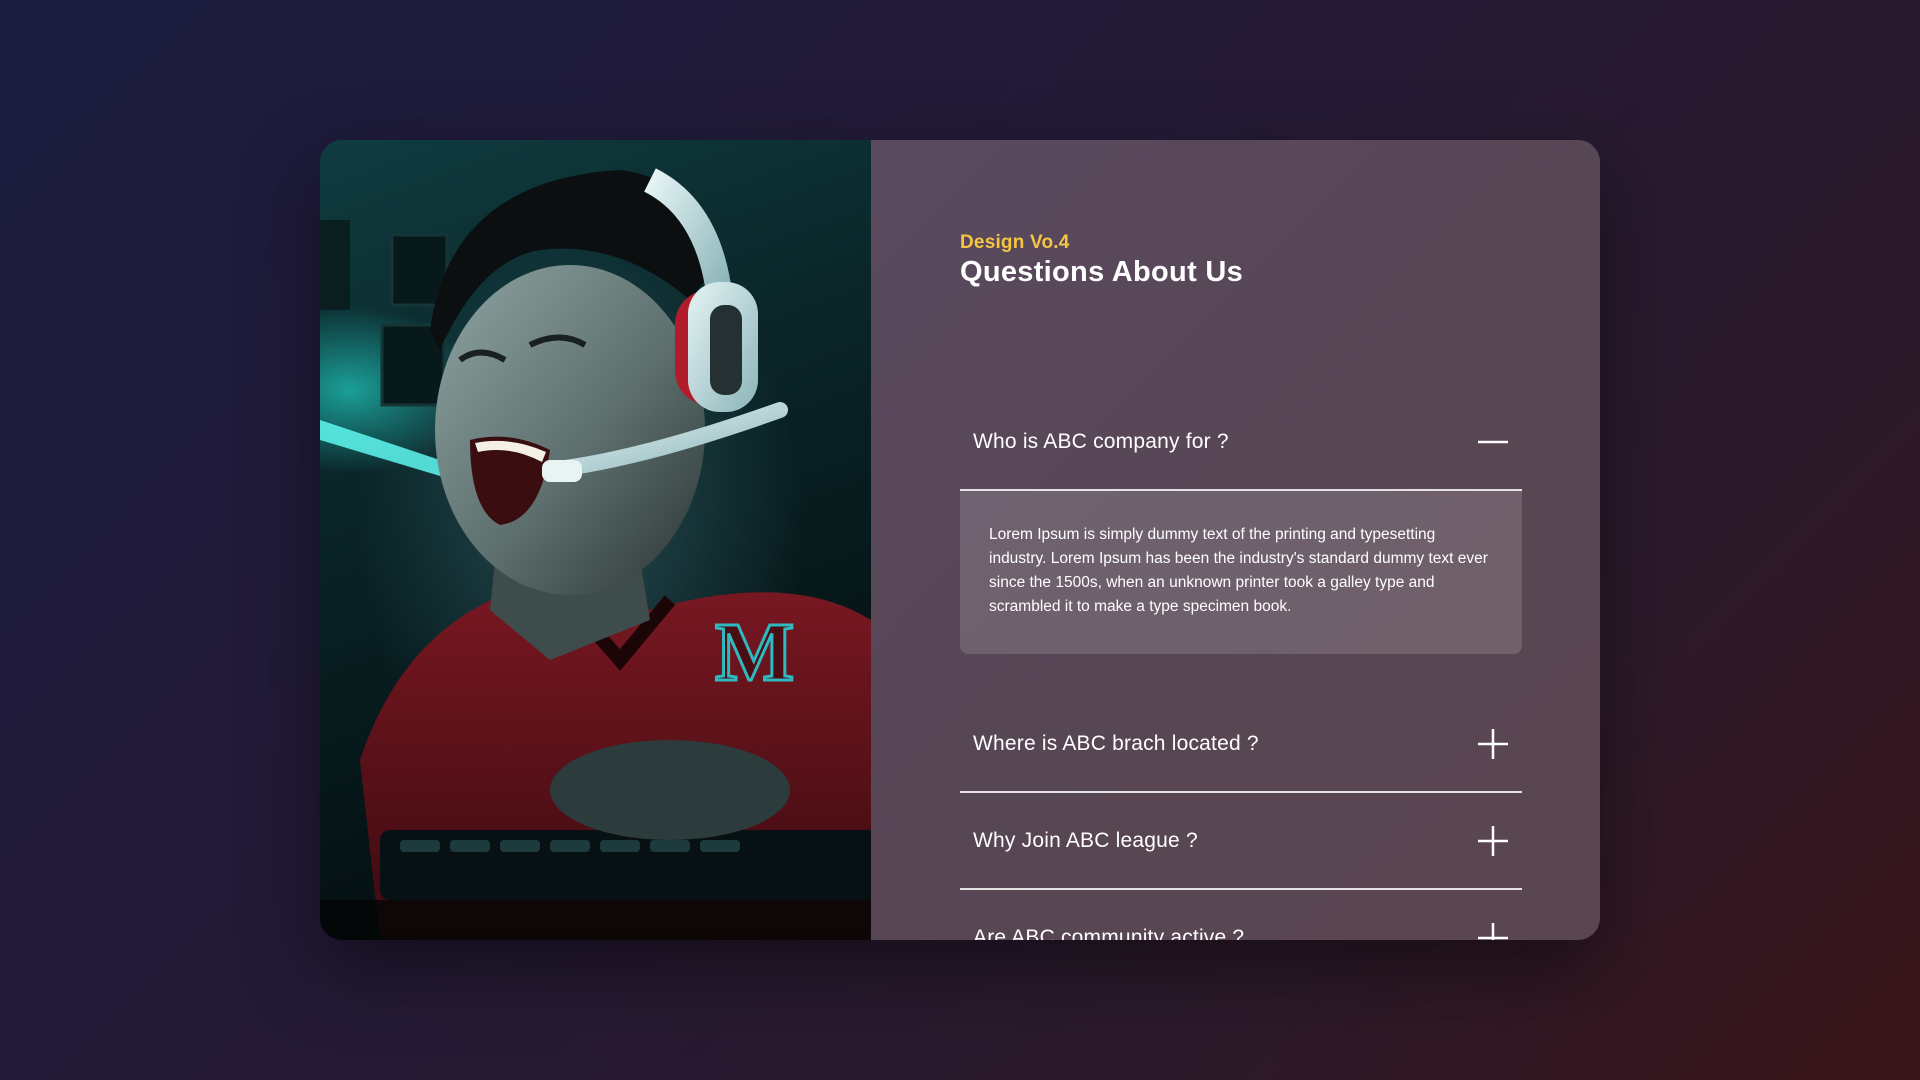 The height and width of the screenshot is (1080, 1920). Describe the element at coordinates (1241, 442) in the screenshot. I see `faq-item-header: Who is ABC company for ?` at that location.